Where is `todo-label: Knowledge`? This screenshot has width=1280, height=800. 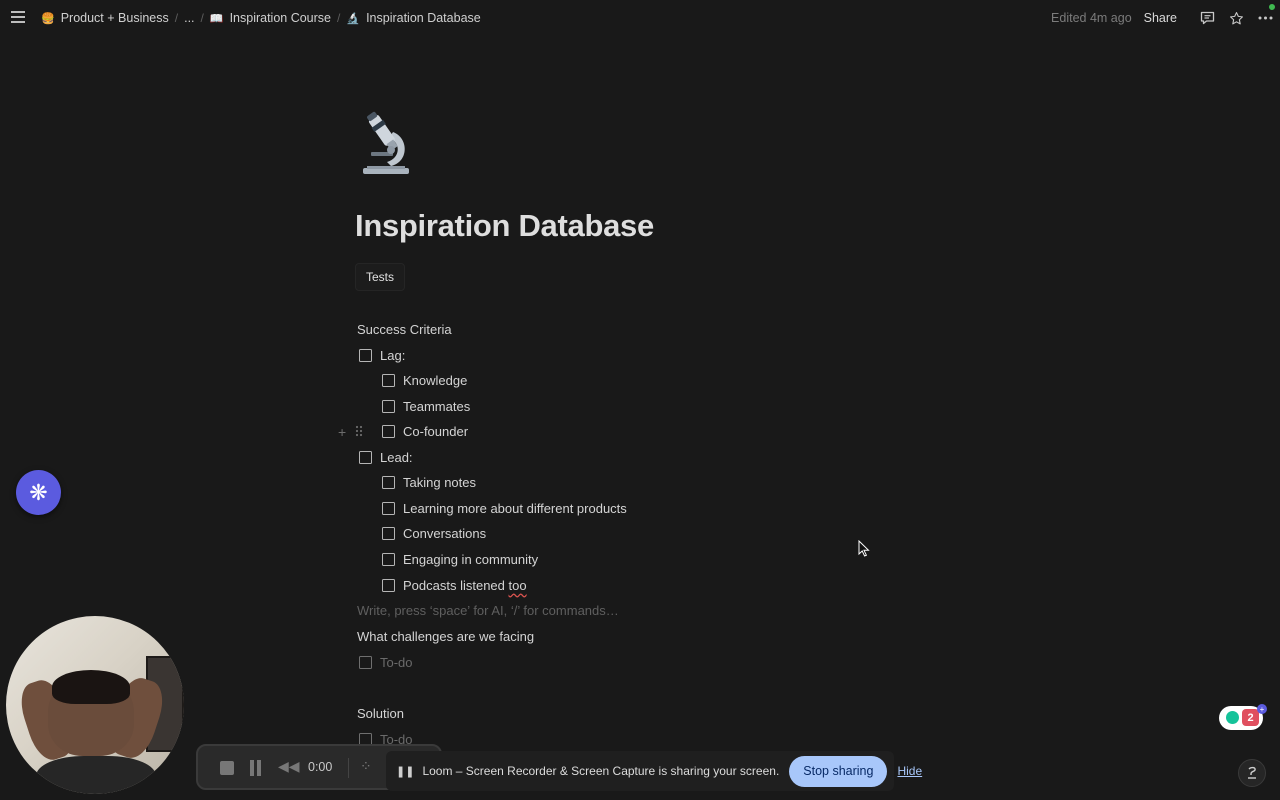
todo-label: Knowledge is located at coordinates (435, 380).